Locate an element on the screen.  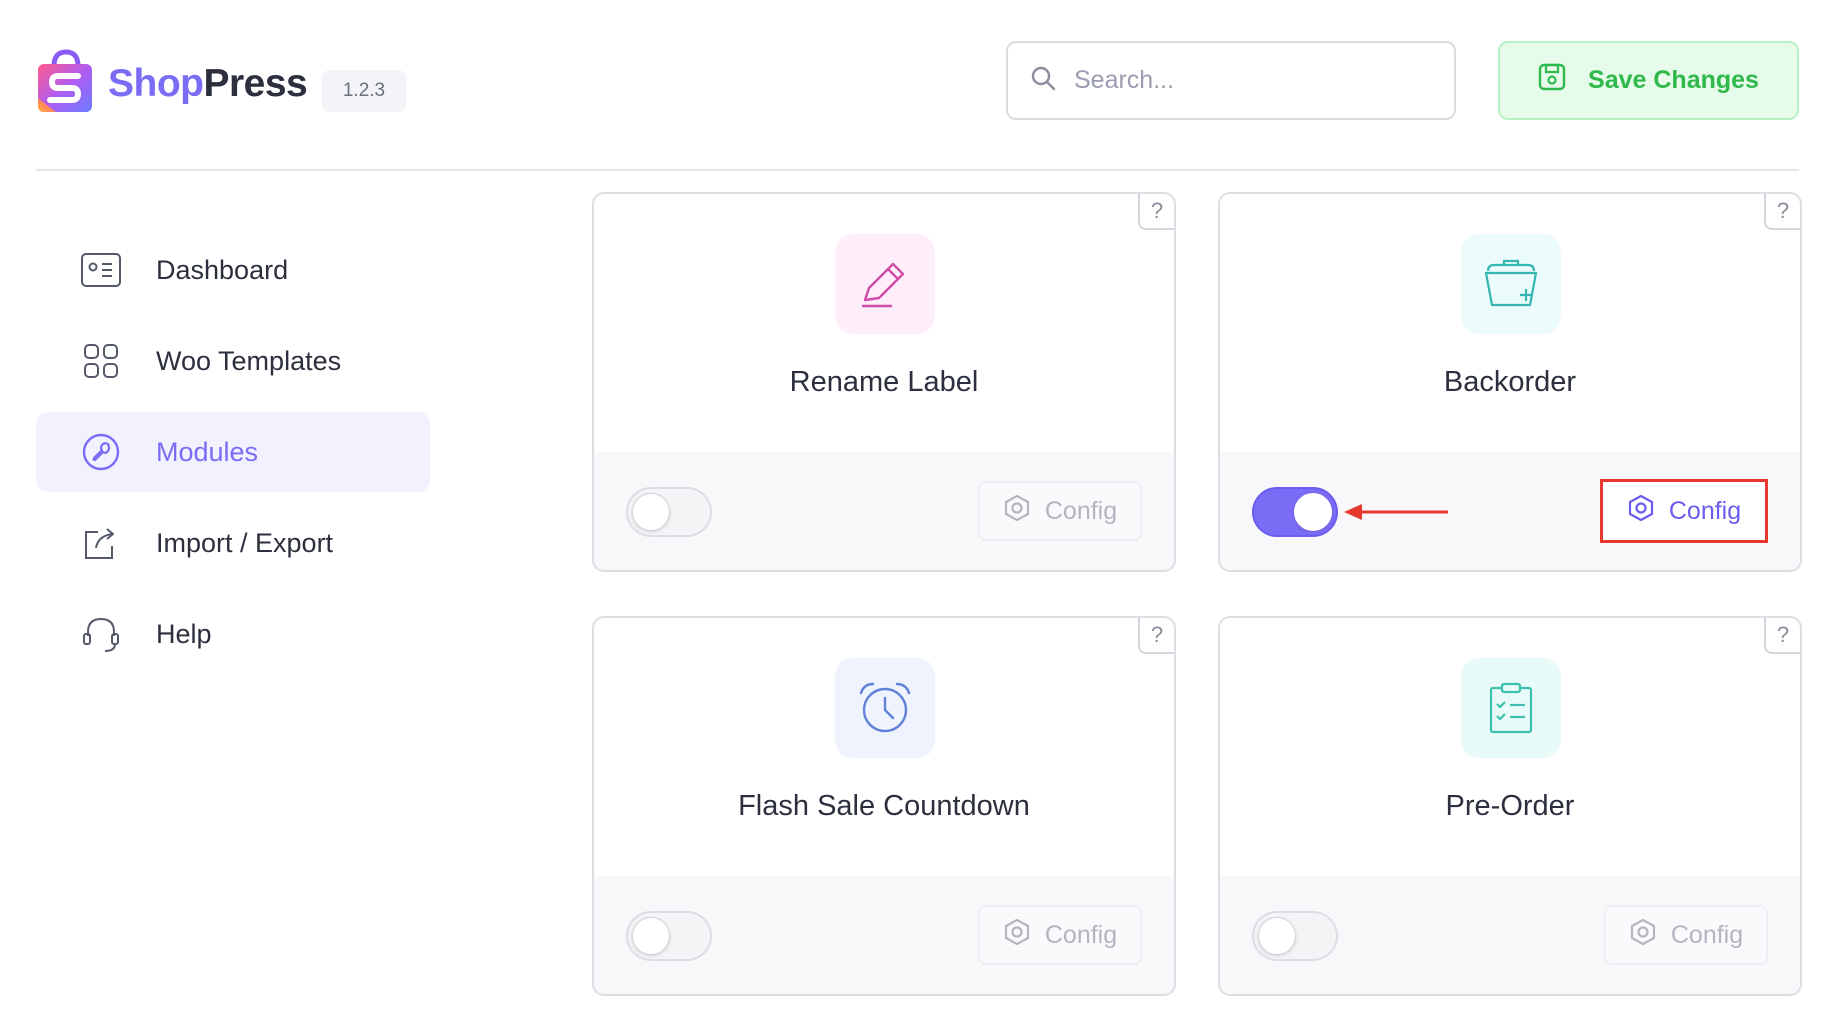
module-card-pre-order: ? Pre-Order Config is located at coordinates (1510, 806).